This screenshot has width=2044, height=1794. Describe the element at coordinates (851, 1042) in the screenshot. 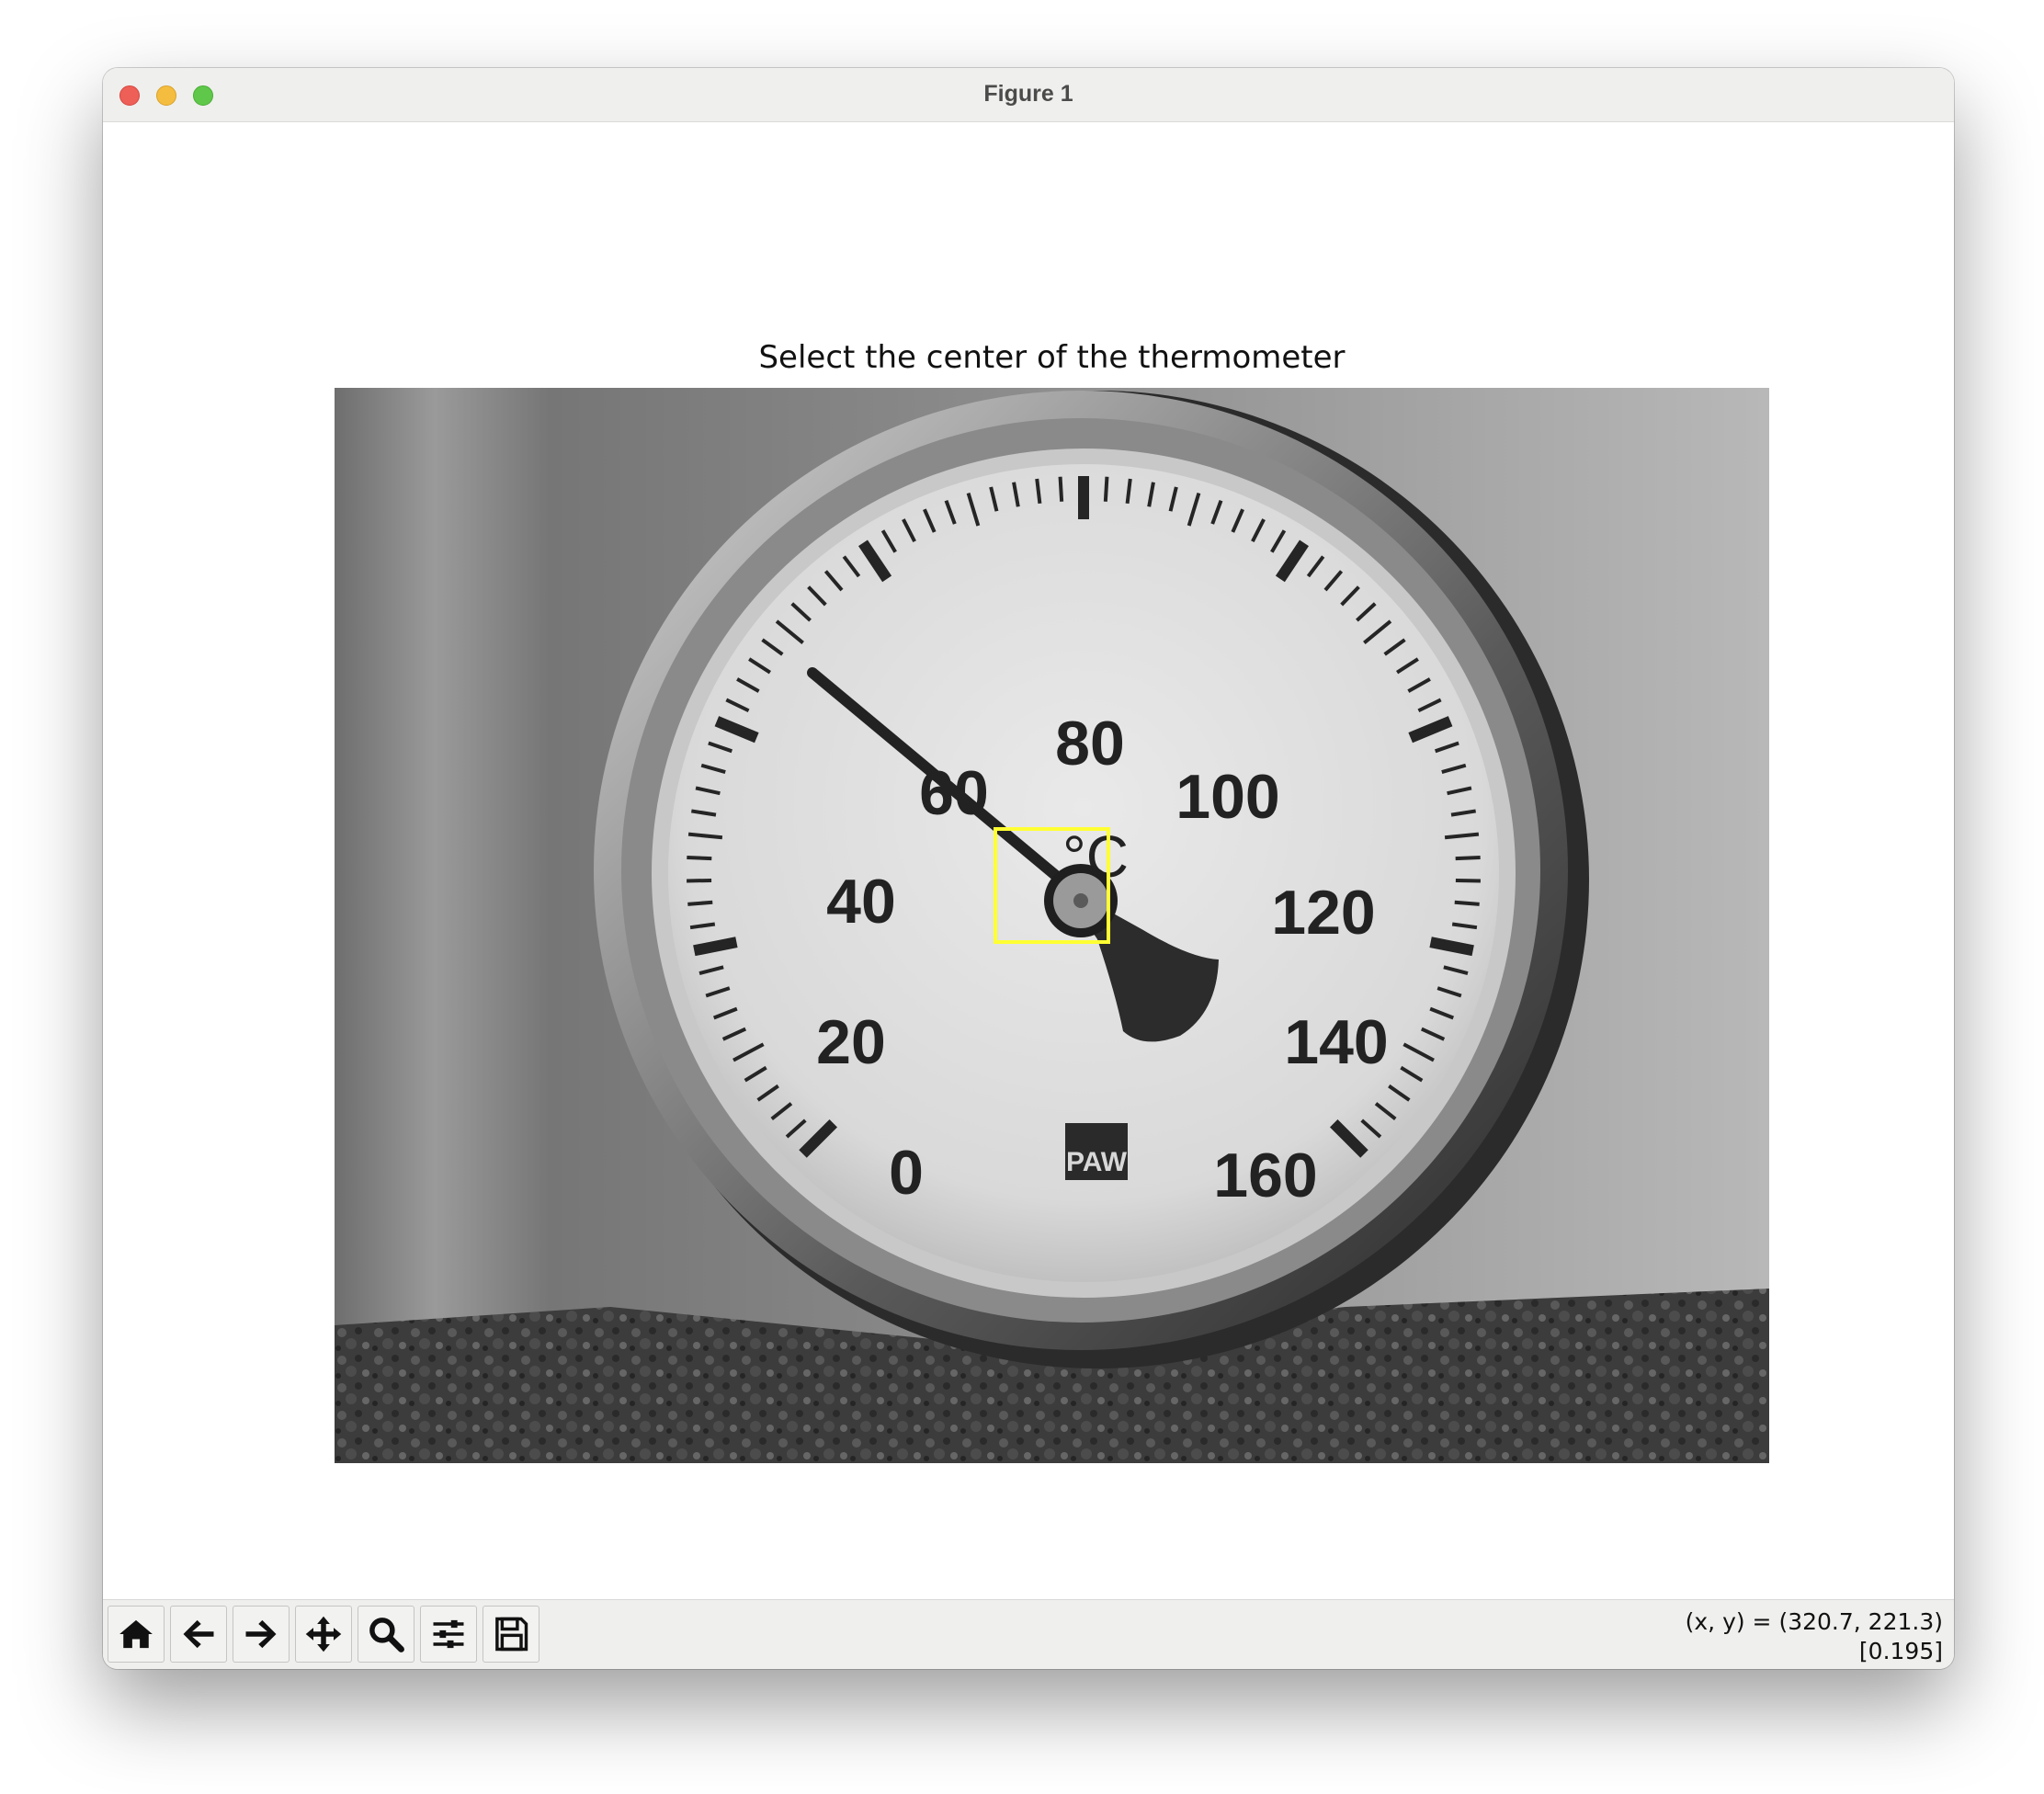

I see `dial-label-20: 20` at that location.